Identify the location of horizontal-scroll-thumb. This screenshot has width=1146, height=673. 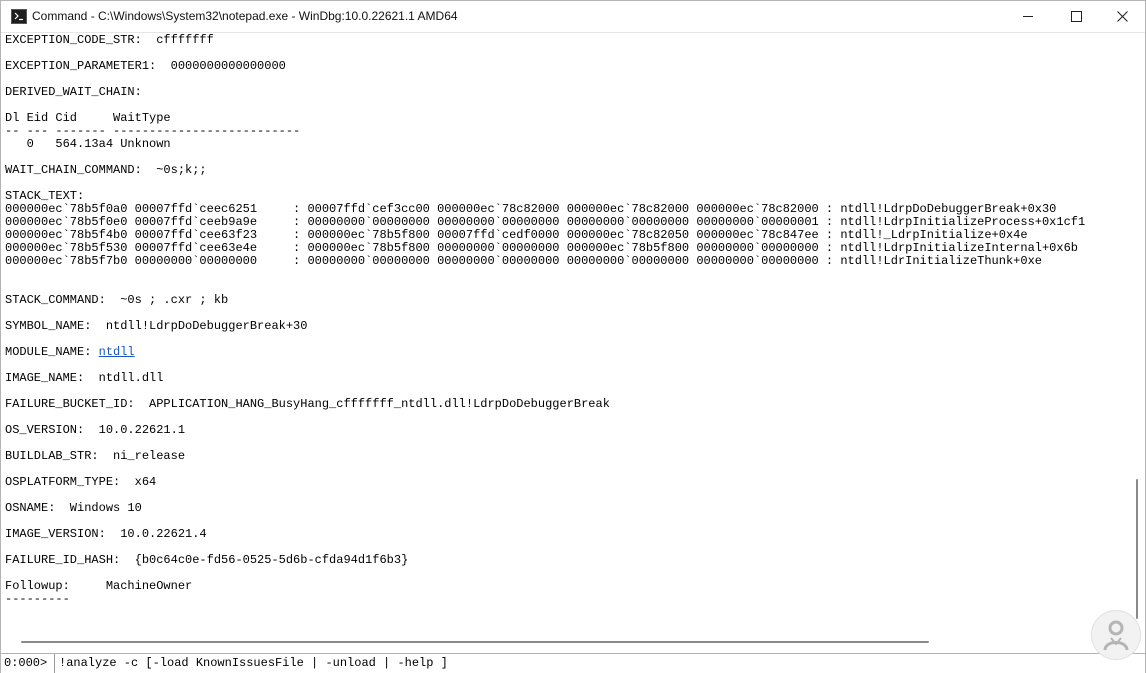
(475, 642).